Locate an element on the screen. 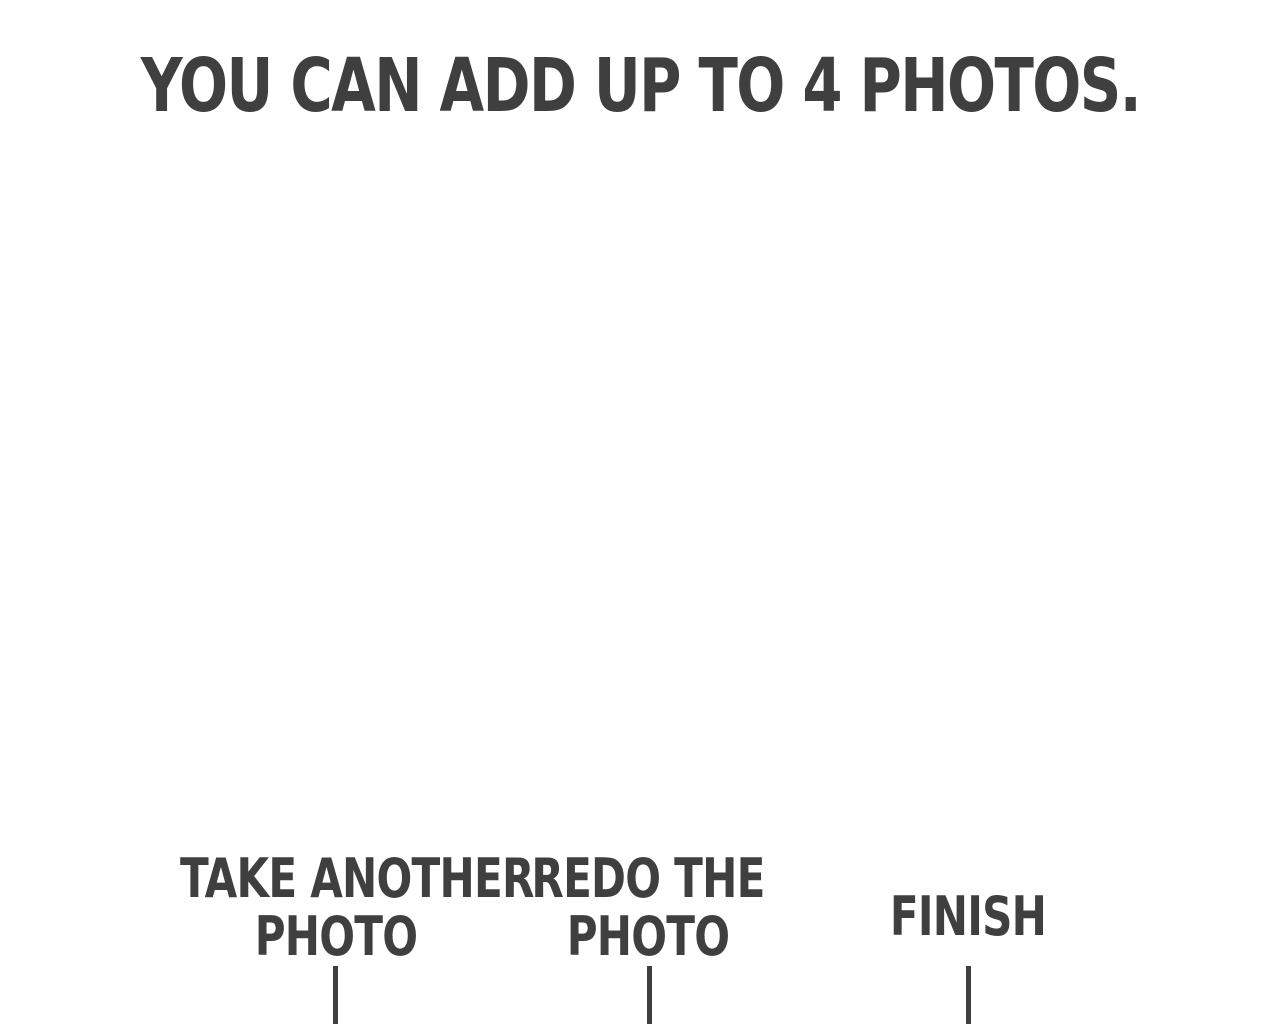 The width and height of the screenshot is (1280, 1024). redo-photo-label-line2: PHOTO is located at coordinates (648, 936).